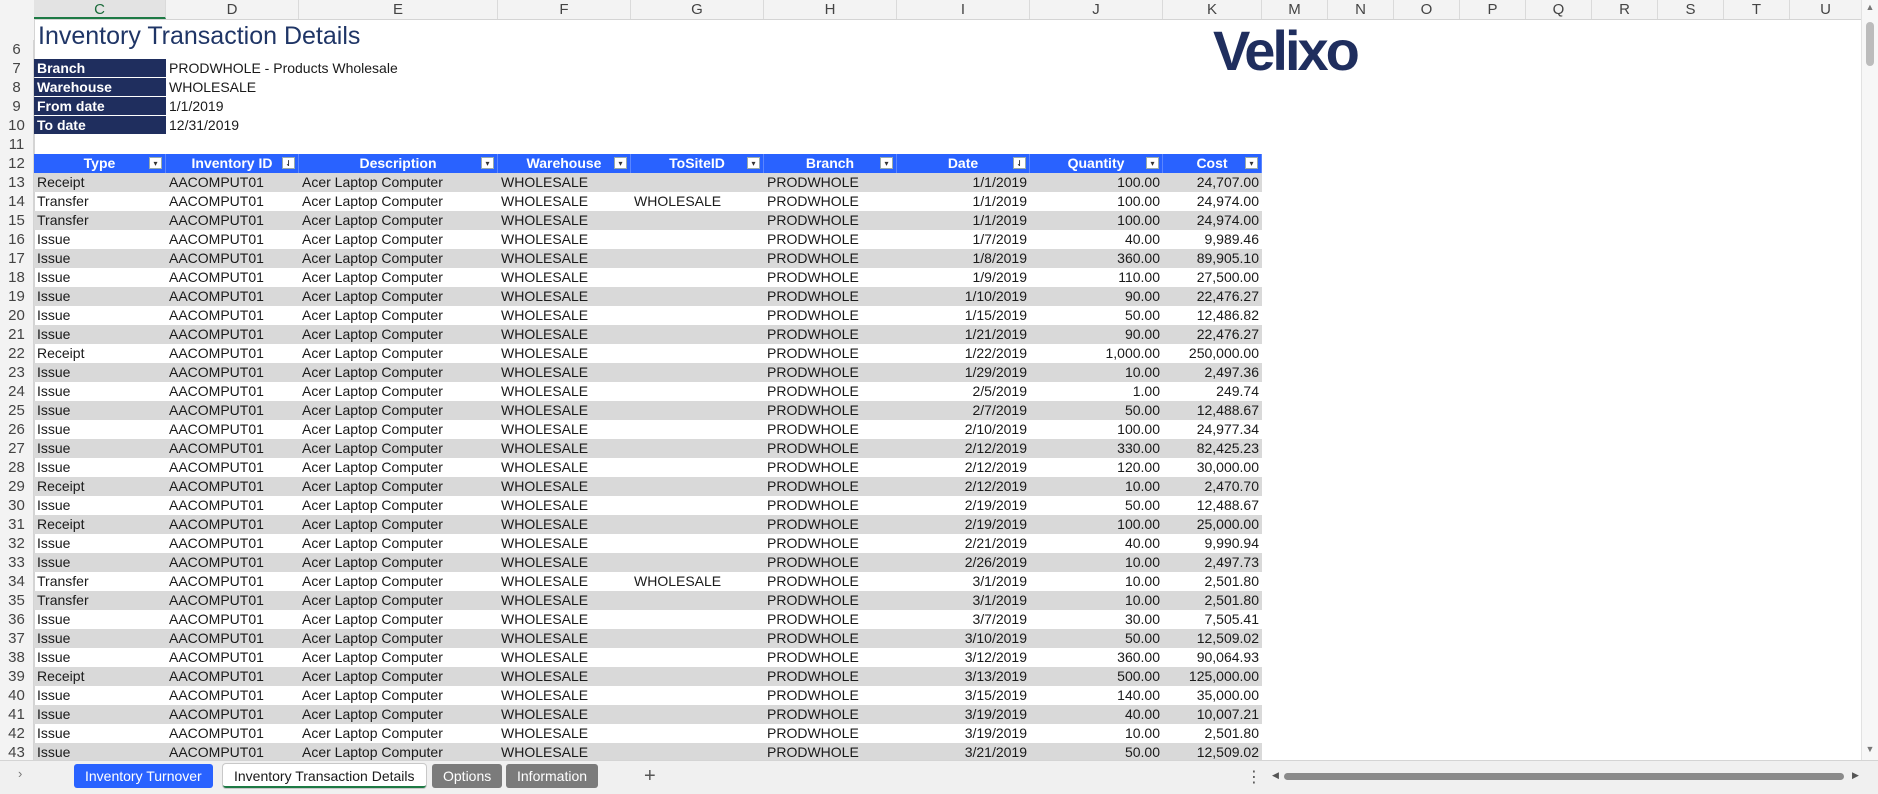  What do you see at coordinates (1212, 334) in the screenshot?
I see `cost-cell: 22,476.27` at bounding box center [1212, 334].